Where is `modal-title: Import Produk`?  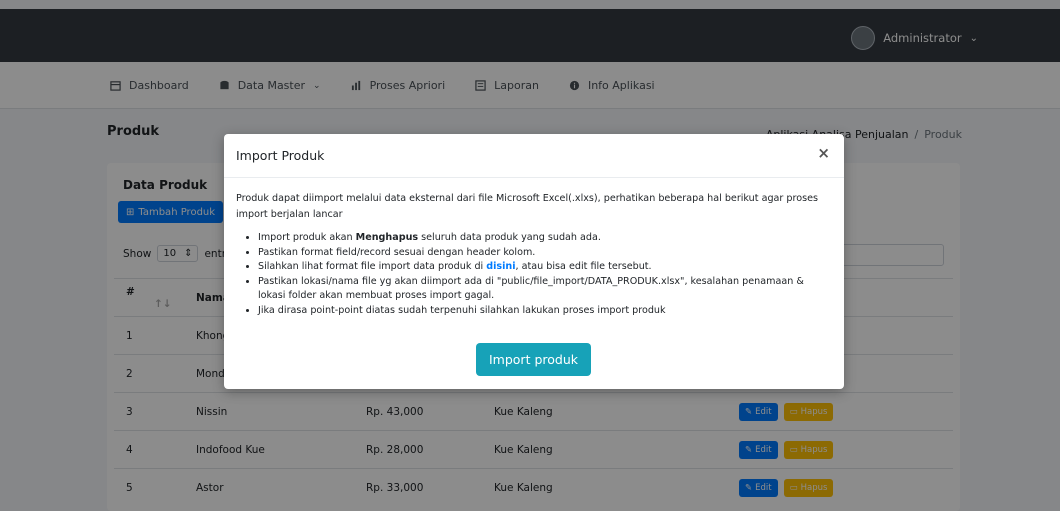 modal-title: Import Produk is located at coordinates (280, 155).